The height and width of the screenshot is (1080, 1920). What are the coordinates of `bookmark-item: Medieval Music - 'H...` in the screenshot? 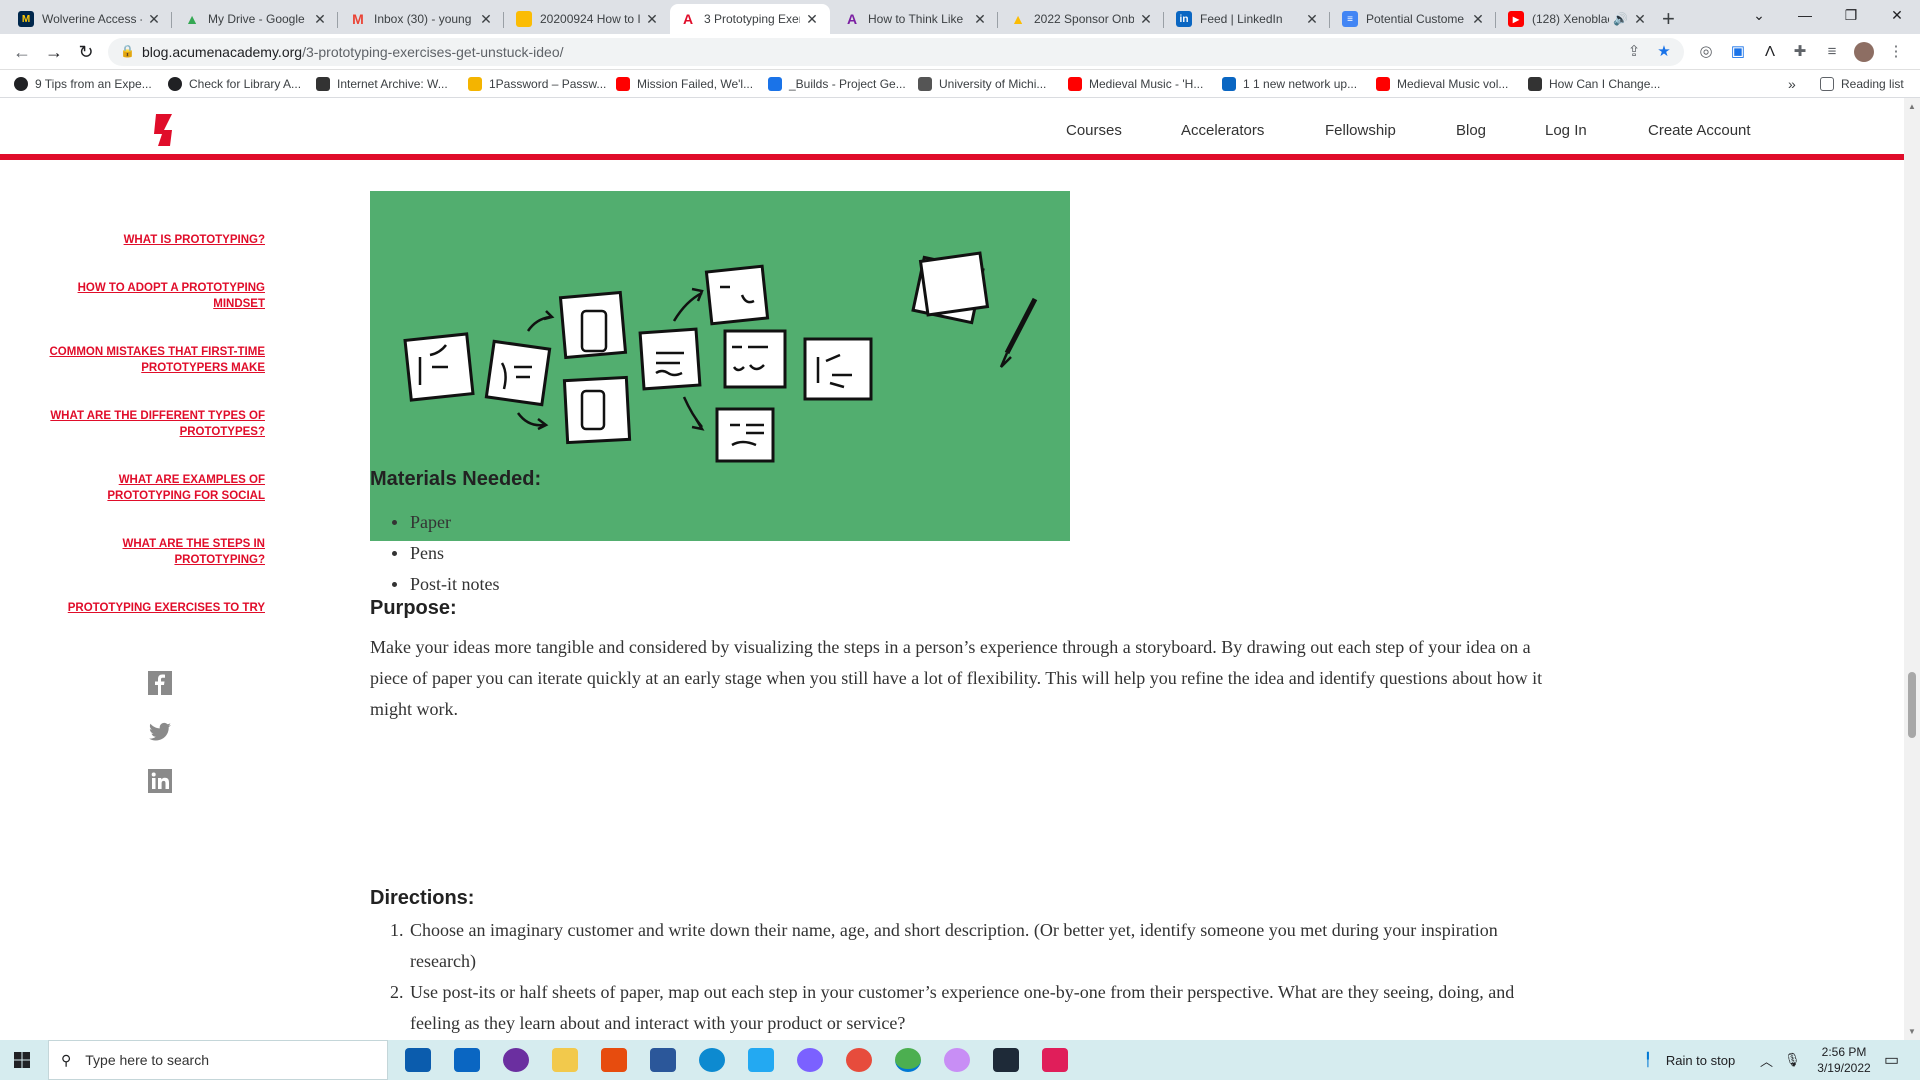 It's located at (1135, 84).